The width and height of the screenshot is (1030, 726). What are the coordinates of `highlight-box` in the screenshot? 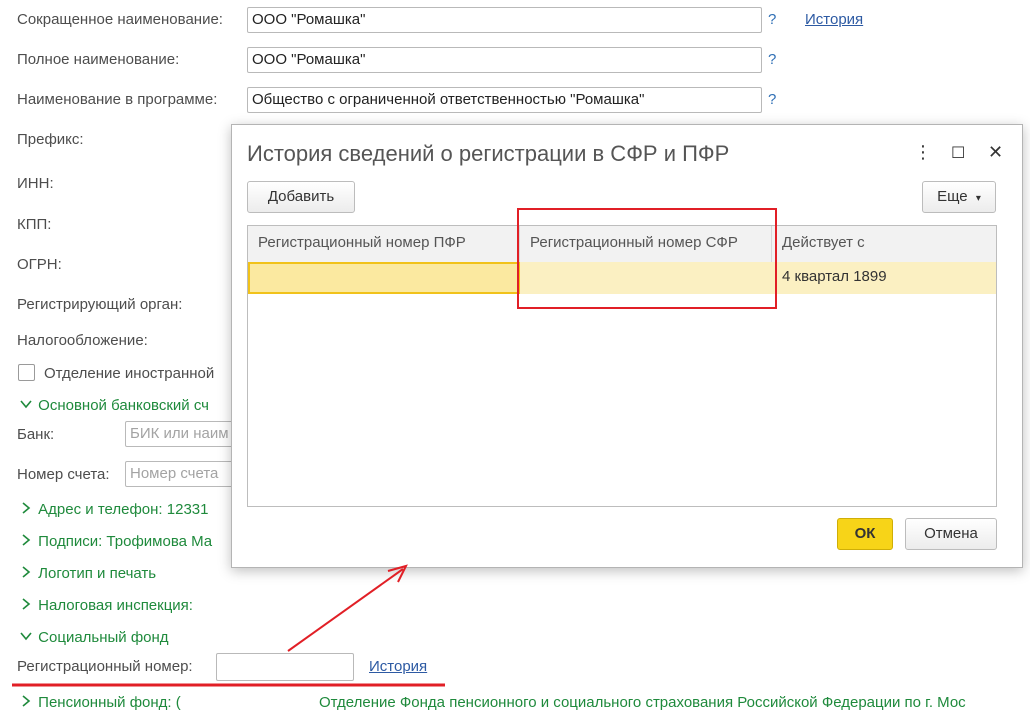 It's located at (647, 258).